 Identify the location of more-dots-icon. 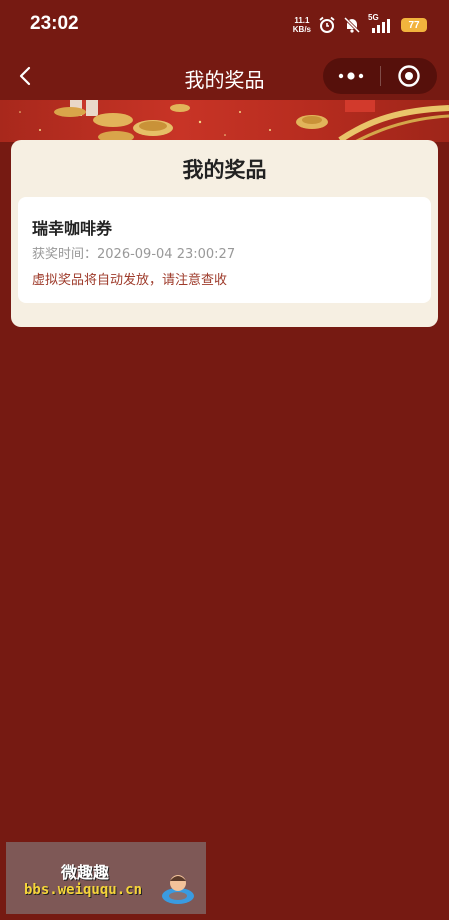
(351, 76).